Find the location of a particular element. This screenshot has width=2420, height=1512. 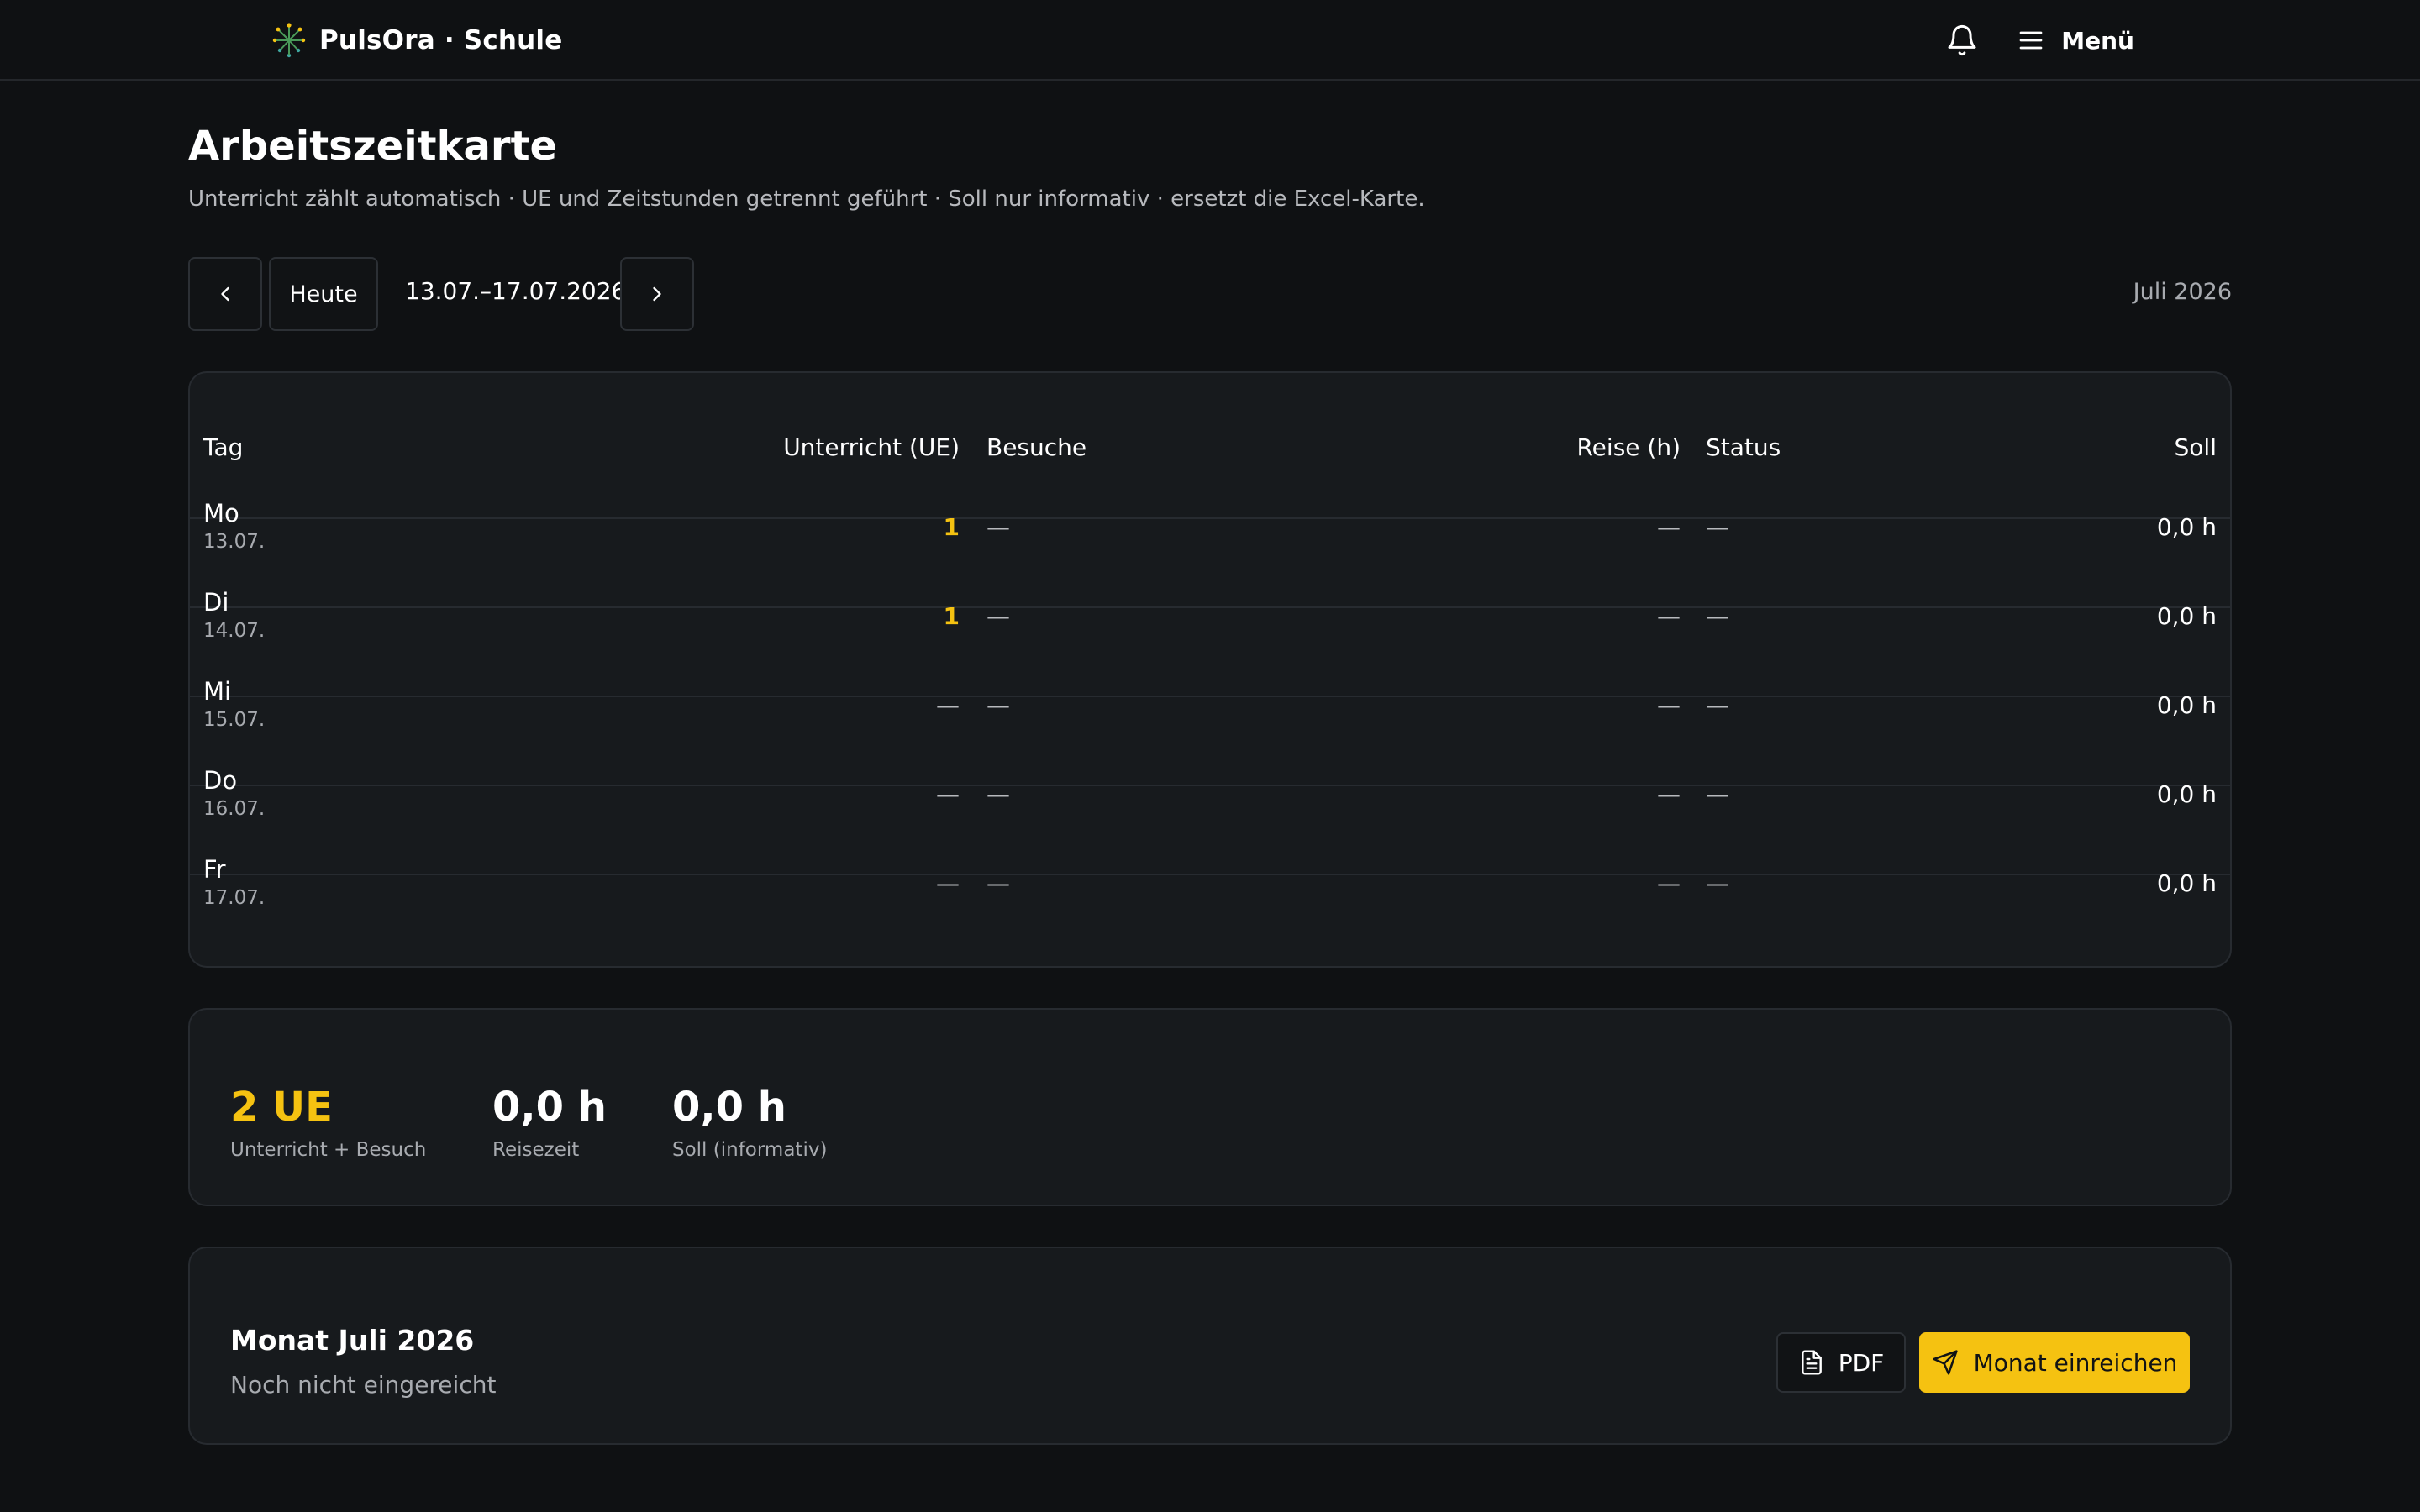

top-bar: PulsOra · Schule Menü is located at coordinates (1210, 40).